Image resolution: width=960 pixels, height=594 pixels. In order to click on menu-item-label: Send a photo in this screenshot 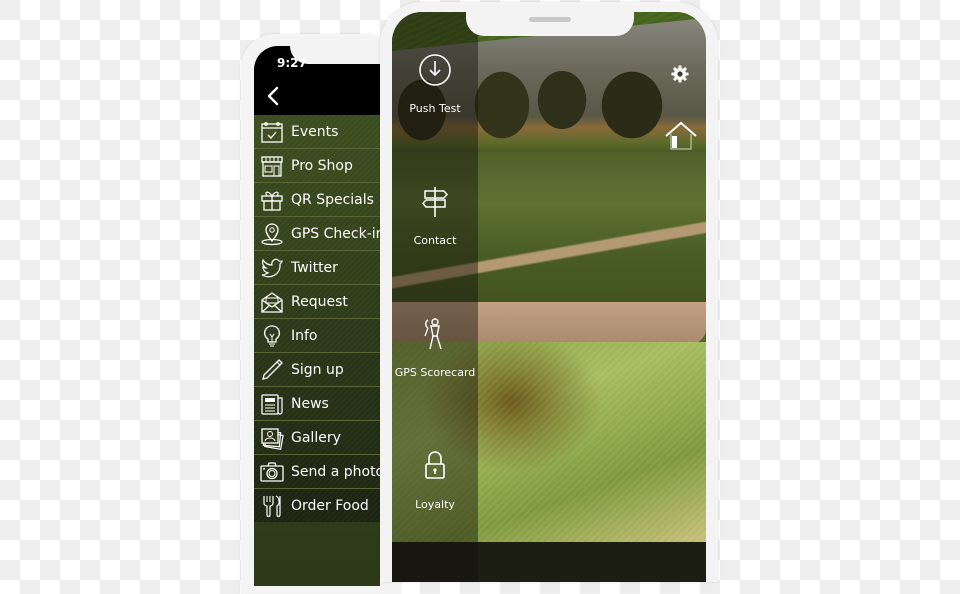, I will do `click(335, 471)`.